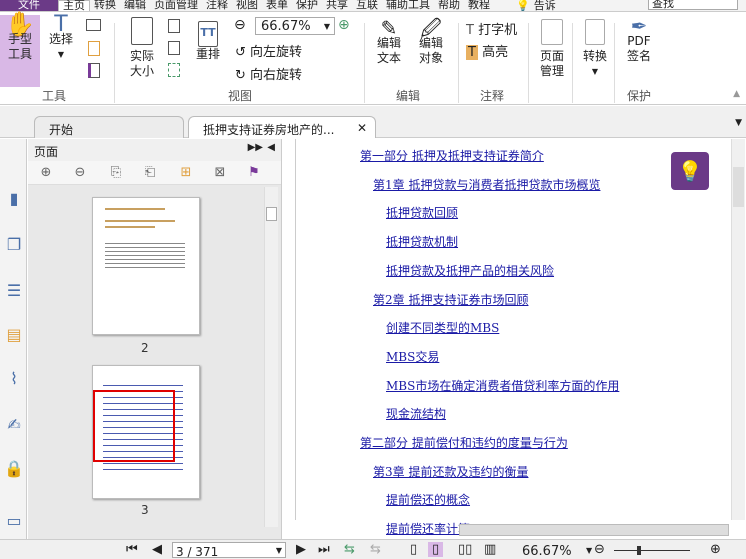 This screenshot has height=559, width=746. Describe the element at coordinates (132, 549) in the screenshot. I see `first-page-icon: ⏮` at that location.